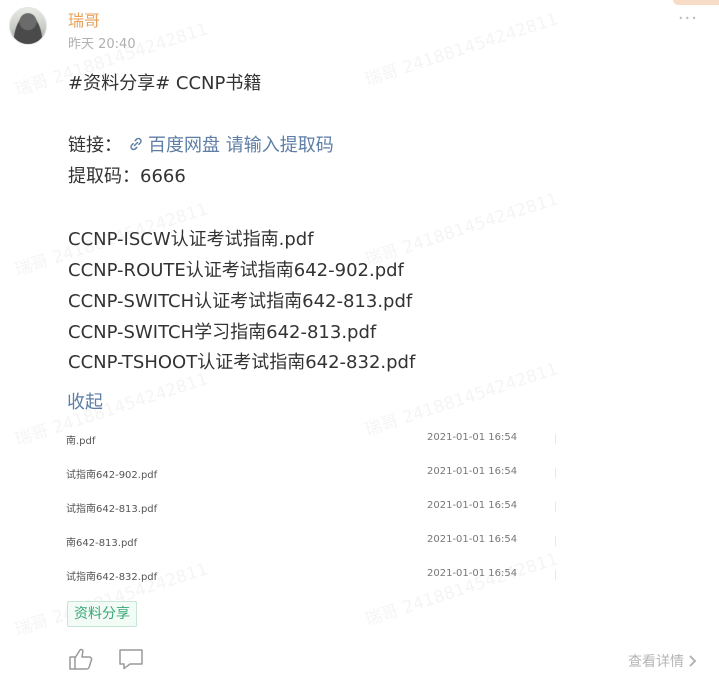 This screenshot has height=695, width=719. What do you see at coordinates (102, 44) in the screenshot?
I see `post-time: 昨天 20:40` at bounding box center [102, 44].